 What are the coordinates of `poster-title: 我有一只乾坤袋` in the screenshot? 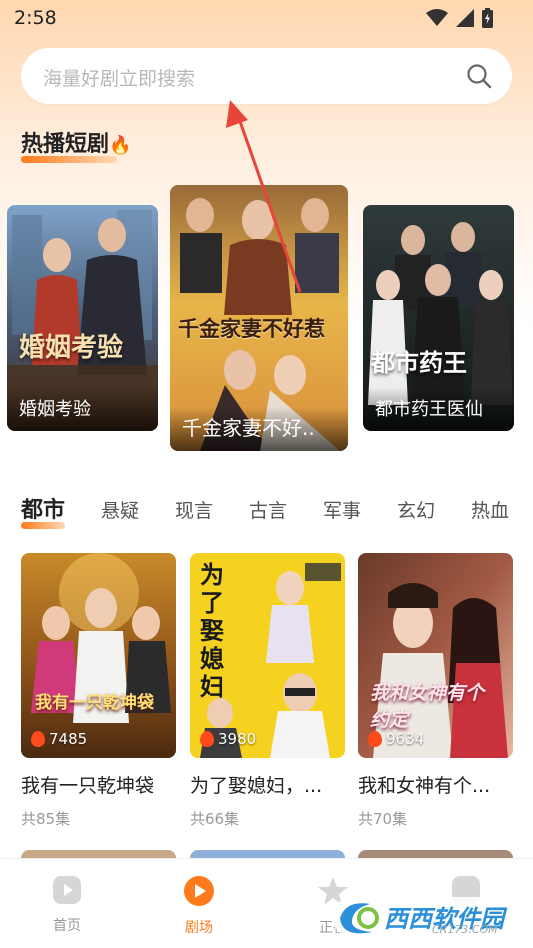 It's located at (94, 703).